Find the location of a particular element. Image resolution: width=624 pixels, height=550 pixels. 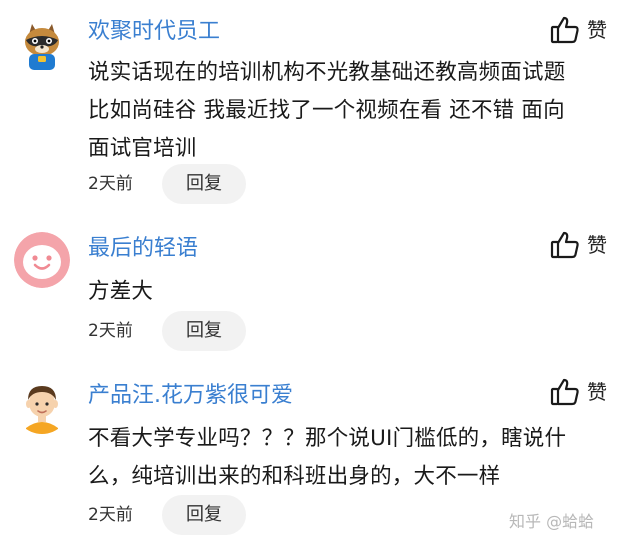

watermark: 知乎 @蛤蛤 is located at coordinates (552, 521).